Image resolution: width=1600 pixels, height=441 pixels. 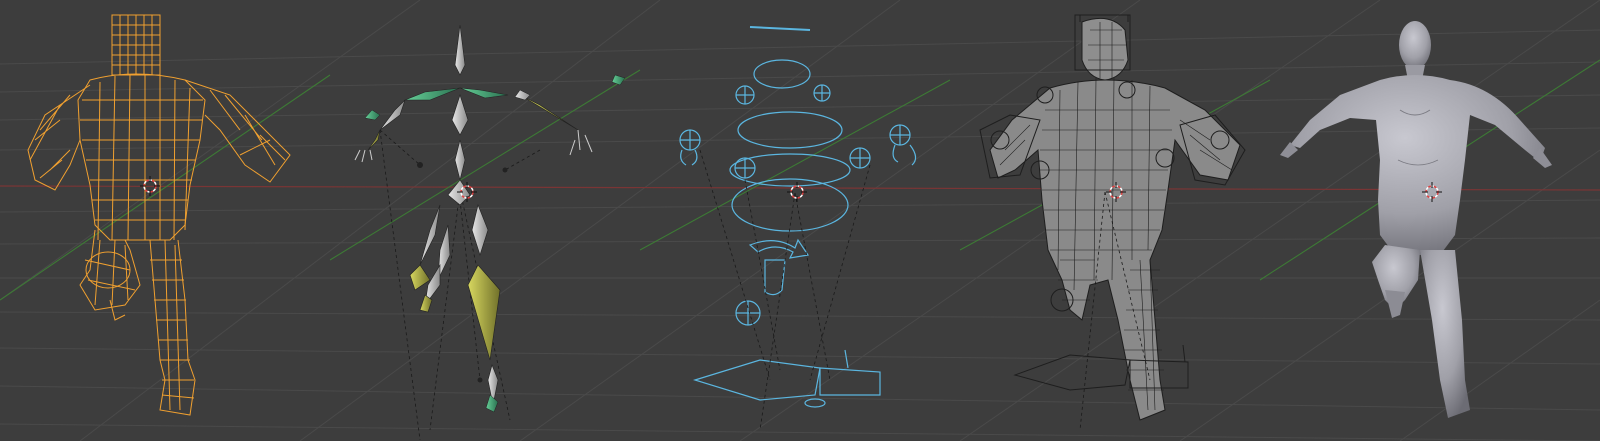 I want to click on control-rig-shapes, so click(x=798, y=217).